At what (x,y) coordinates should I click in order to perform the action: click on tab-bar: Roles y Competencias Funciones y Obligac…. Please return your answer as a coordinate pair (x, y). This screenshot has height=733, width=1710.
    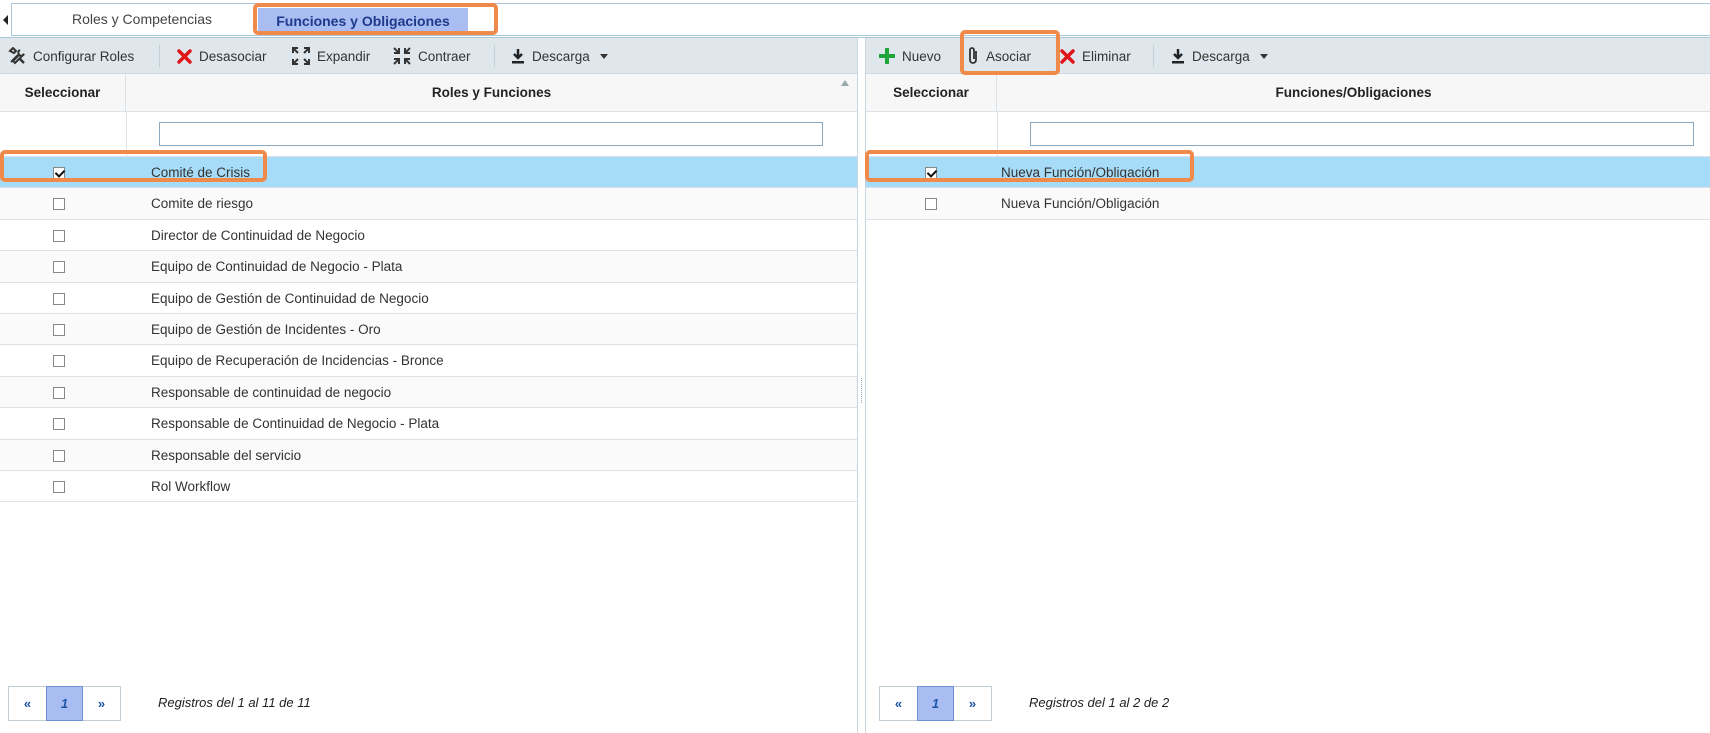
    Looking at the image, I should click on (855, 19).